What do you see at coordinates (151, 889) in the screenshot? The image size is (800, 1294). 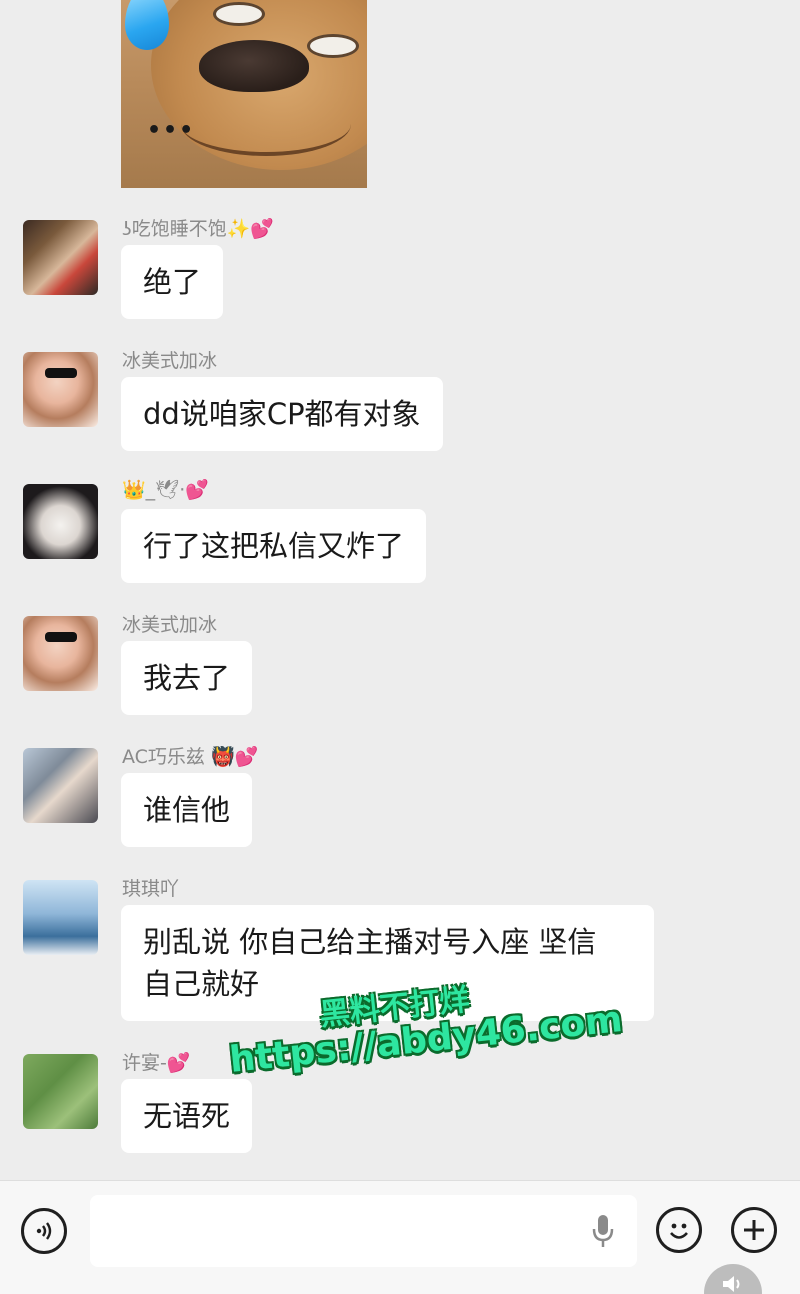 I see `sender-name: 琪琪吖` at bounding box center [151, 889].